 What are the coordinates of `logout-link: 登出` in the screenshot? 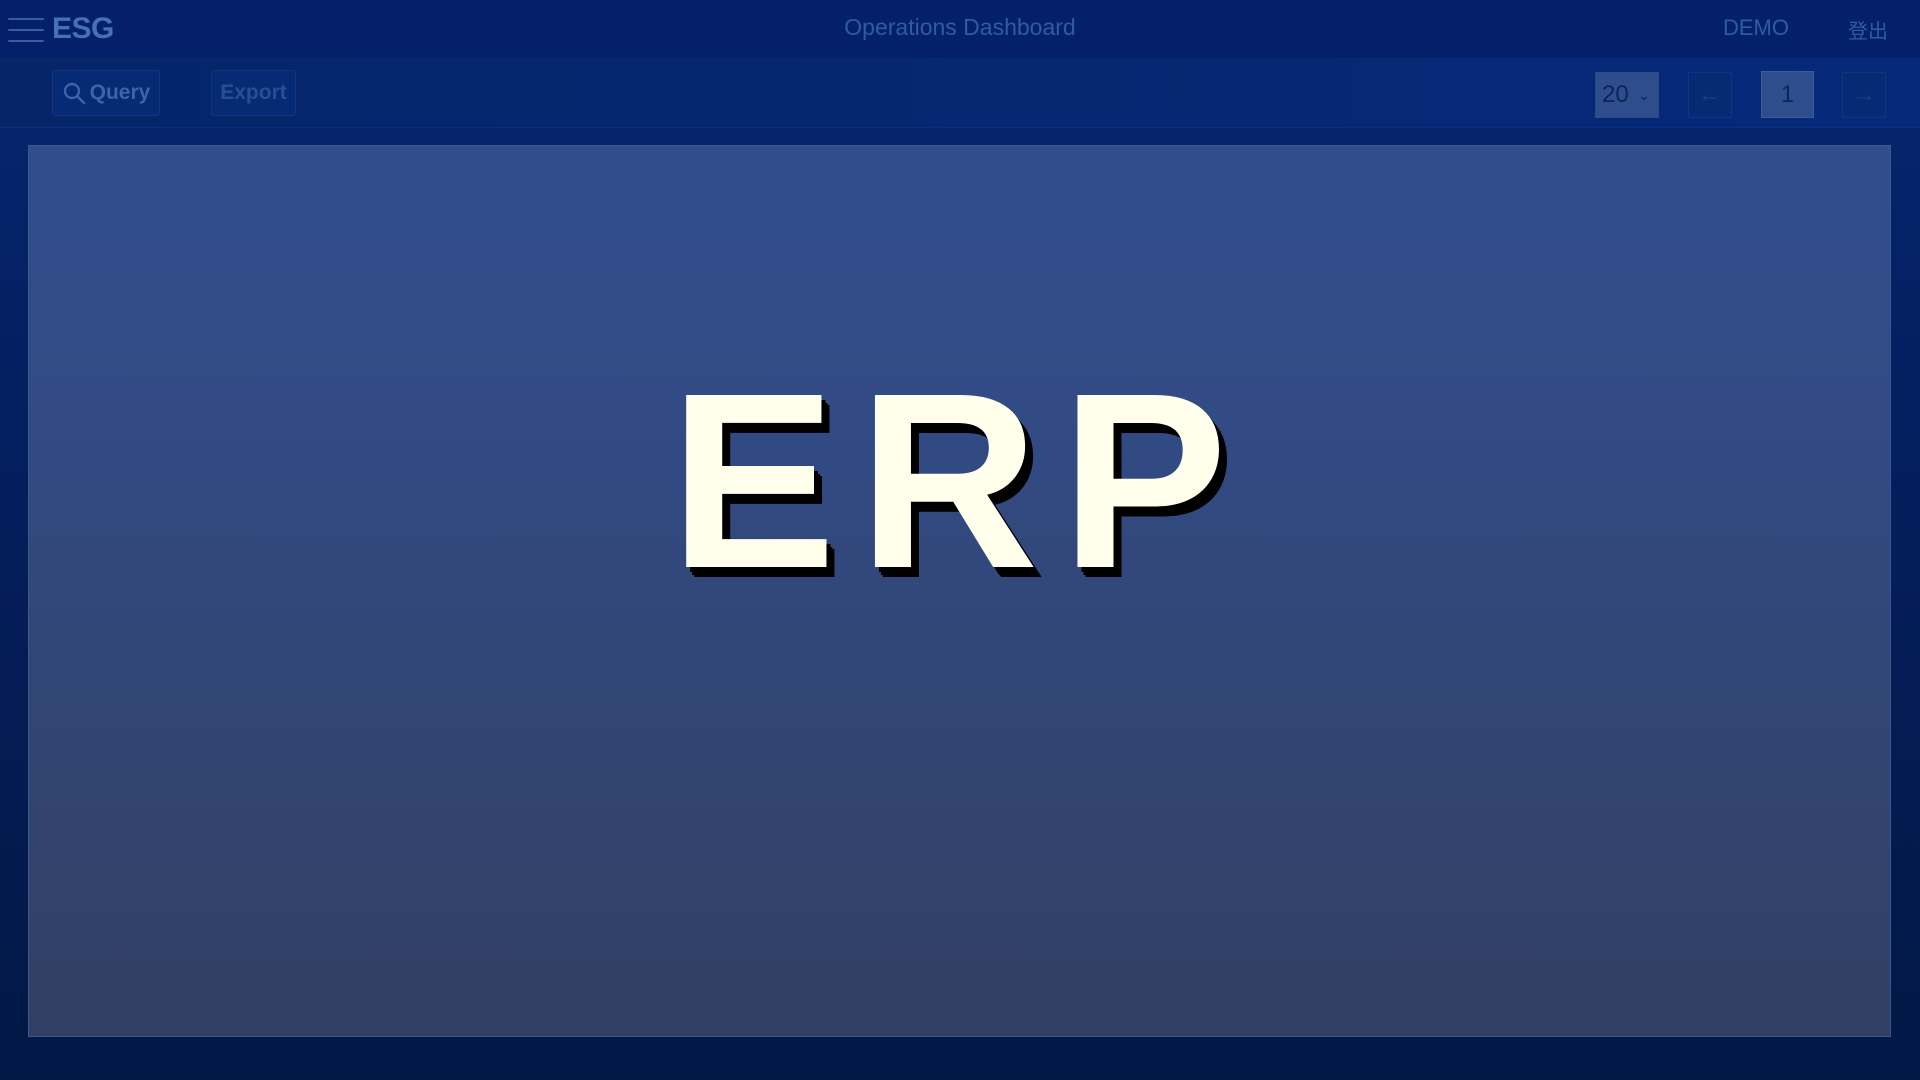 It's located at (1868, 29).